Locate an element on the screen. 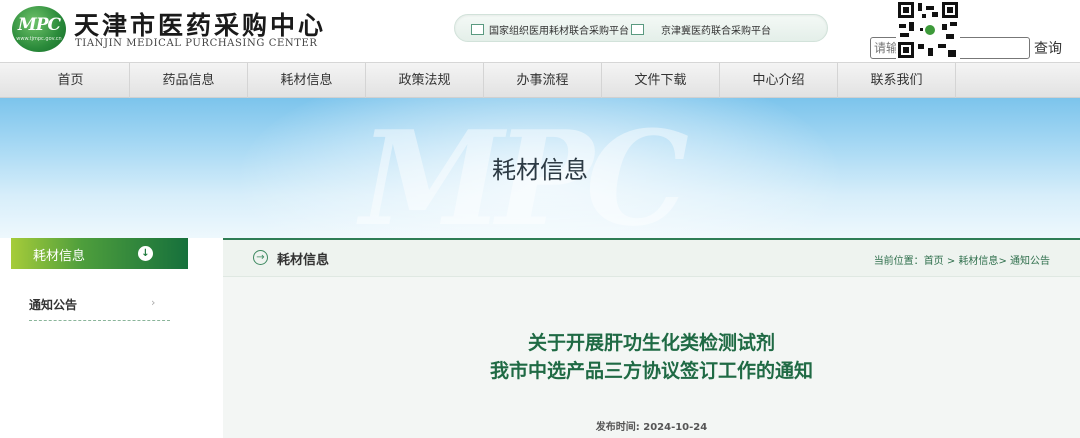 This screenshot has width=1080, height=438. article-title-line-1: 关于开展肝功生化类检测试剂 is located at coordinates (651, 343).